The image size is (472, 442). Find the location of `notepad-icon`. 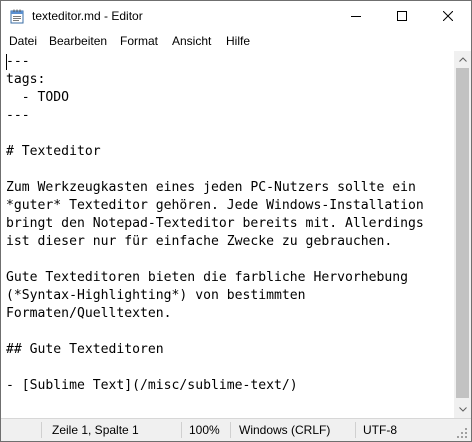

notepad-icon is located at coordinates (17, 16).